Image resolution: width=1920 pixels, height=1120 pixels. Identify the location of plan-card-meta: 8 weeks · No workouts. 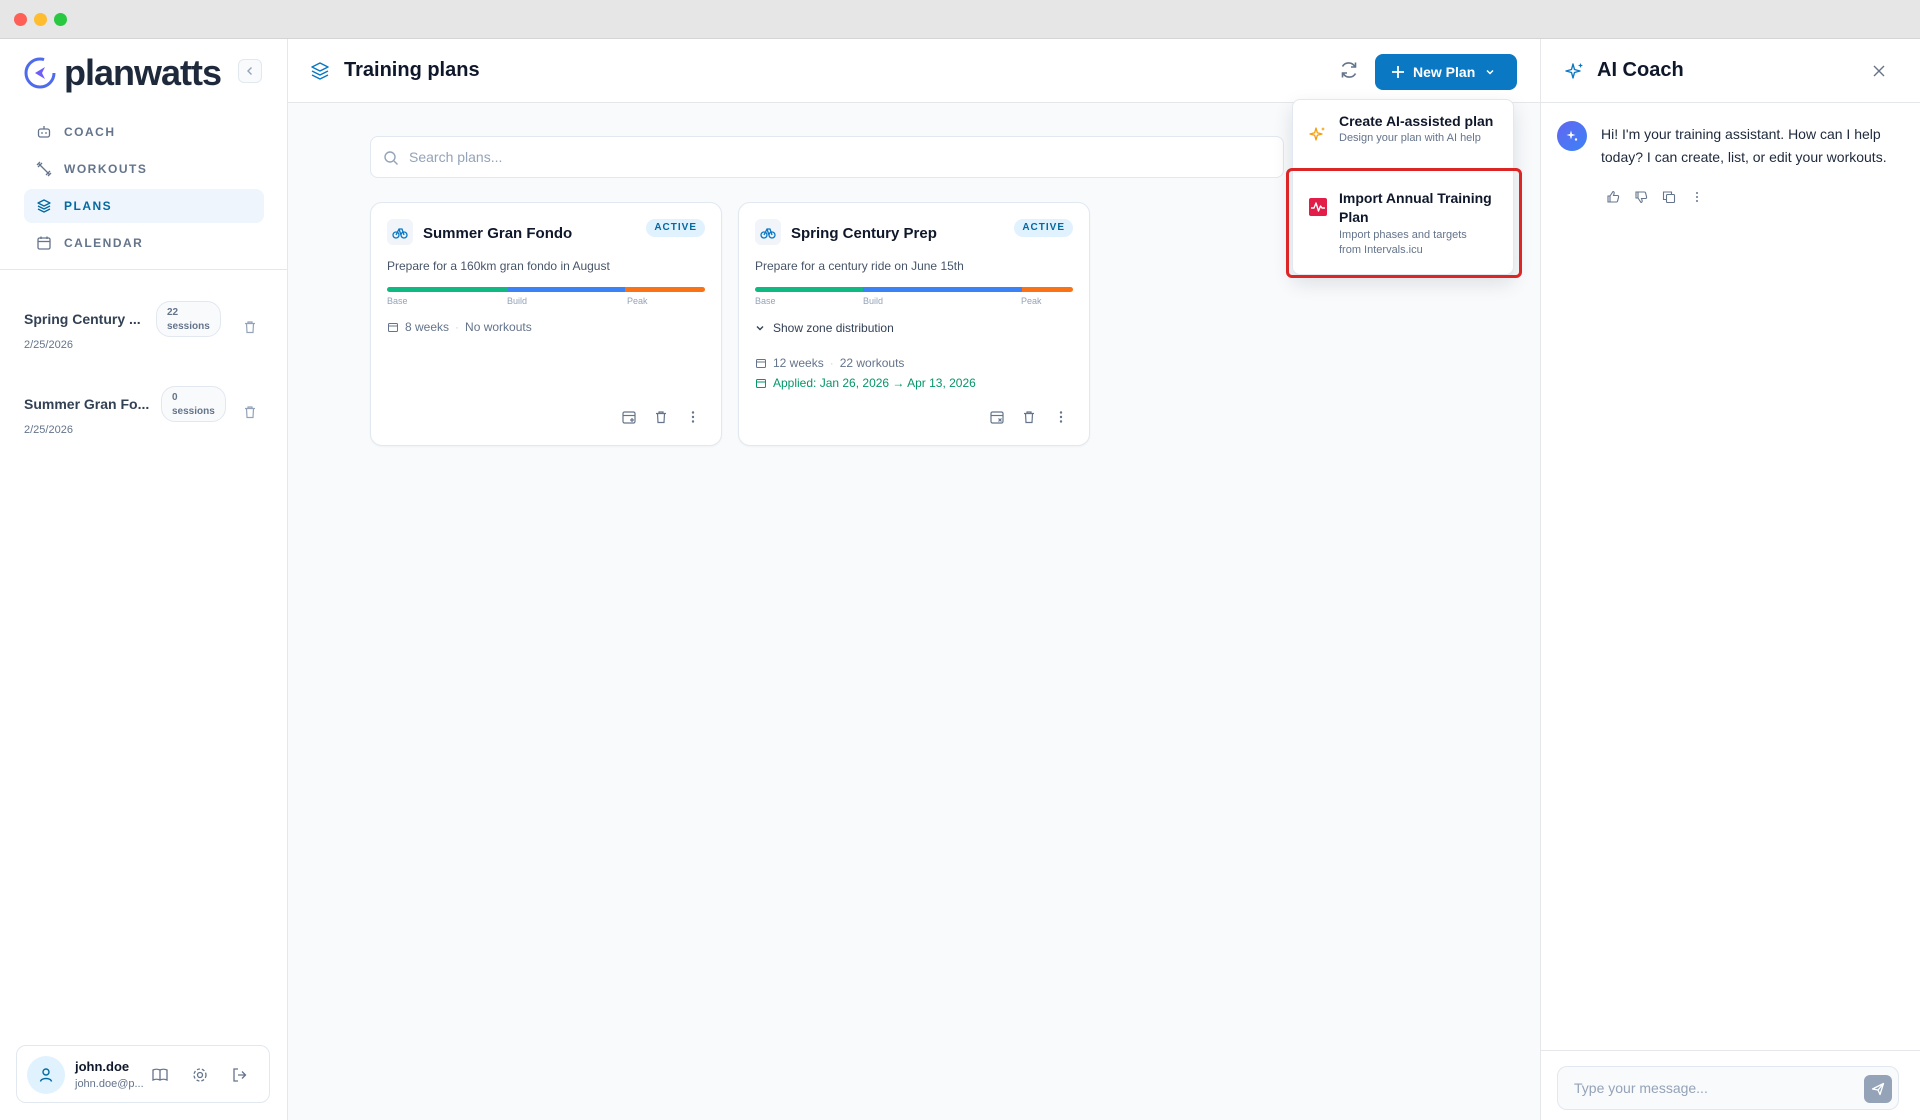
(459, 327).